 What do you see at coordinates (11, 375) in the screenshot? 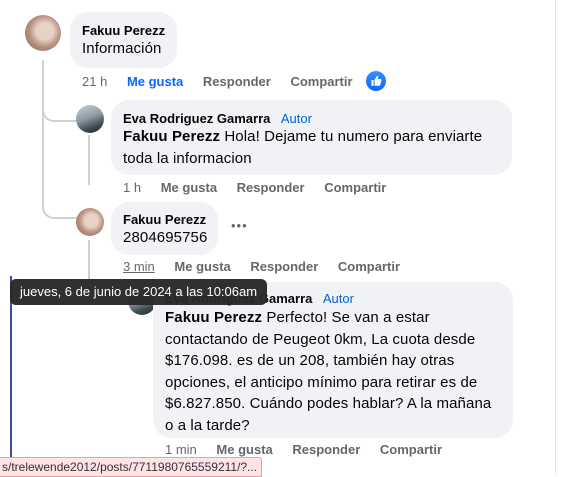
I see `scroll-indicator` at bounding box center [11, 375].